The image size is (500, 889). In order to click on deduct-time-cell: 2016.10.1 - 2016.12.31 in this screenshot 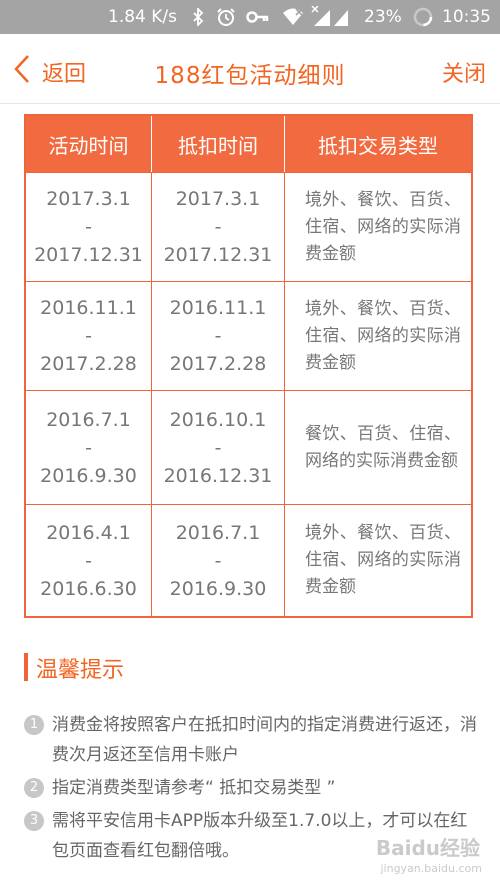, I will do `click(218, 447)`.